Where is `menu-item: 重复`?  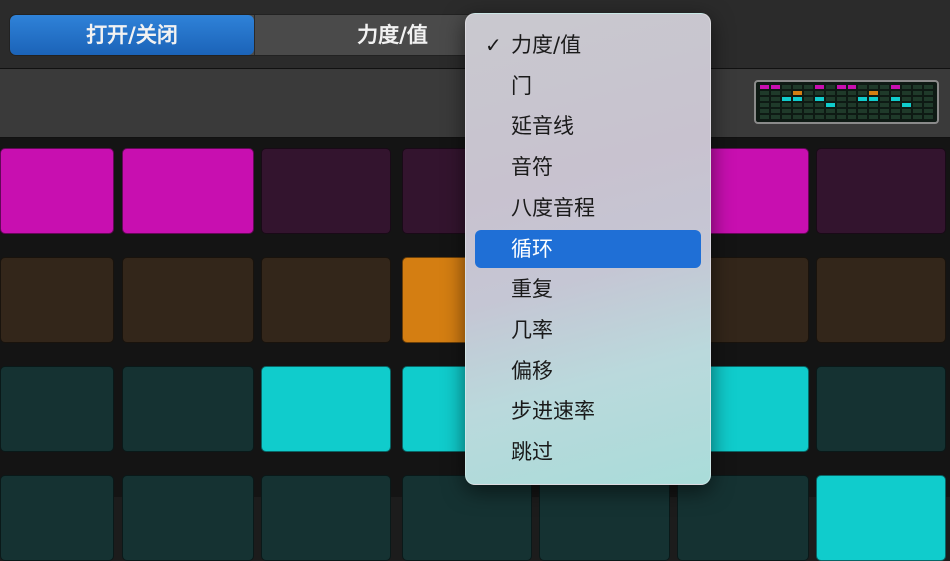
menu-item: 重复 is located at coordinates (588, 289).